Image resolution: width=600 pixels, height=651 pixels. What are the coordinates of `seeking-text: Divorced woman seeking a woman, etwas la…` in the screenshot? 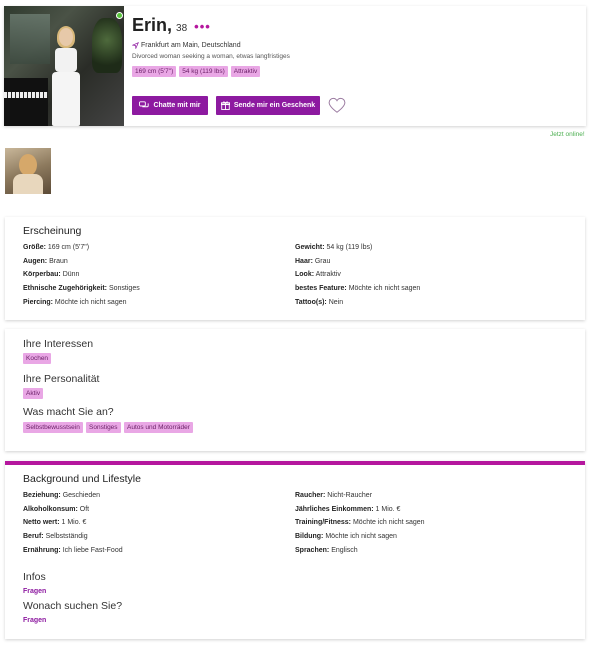 It's located at (211, 56).